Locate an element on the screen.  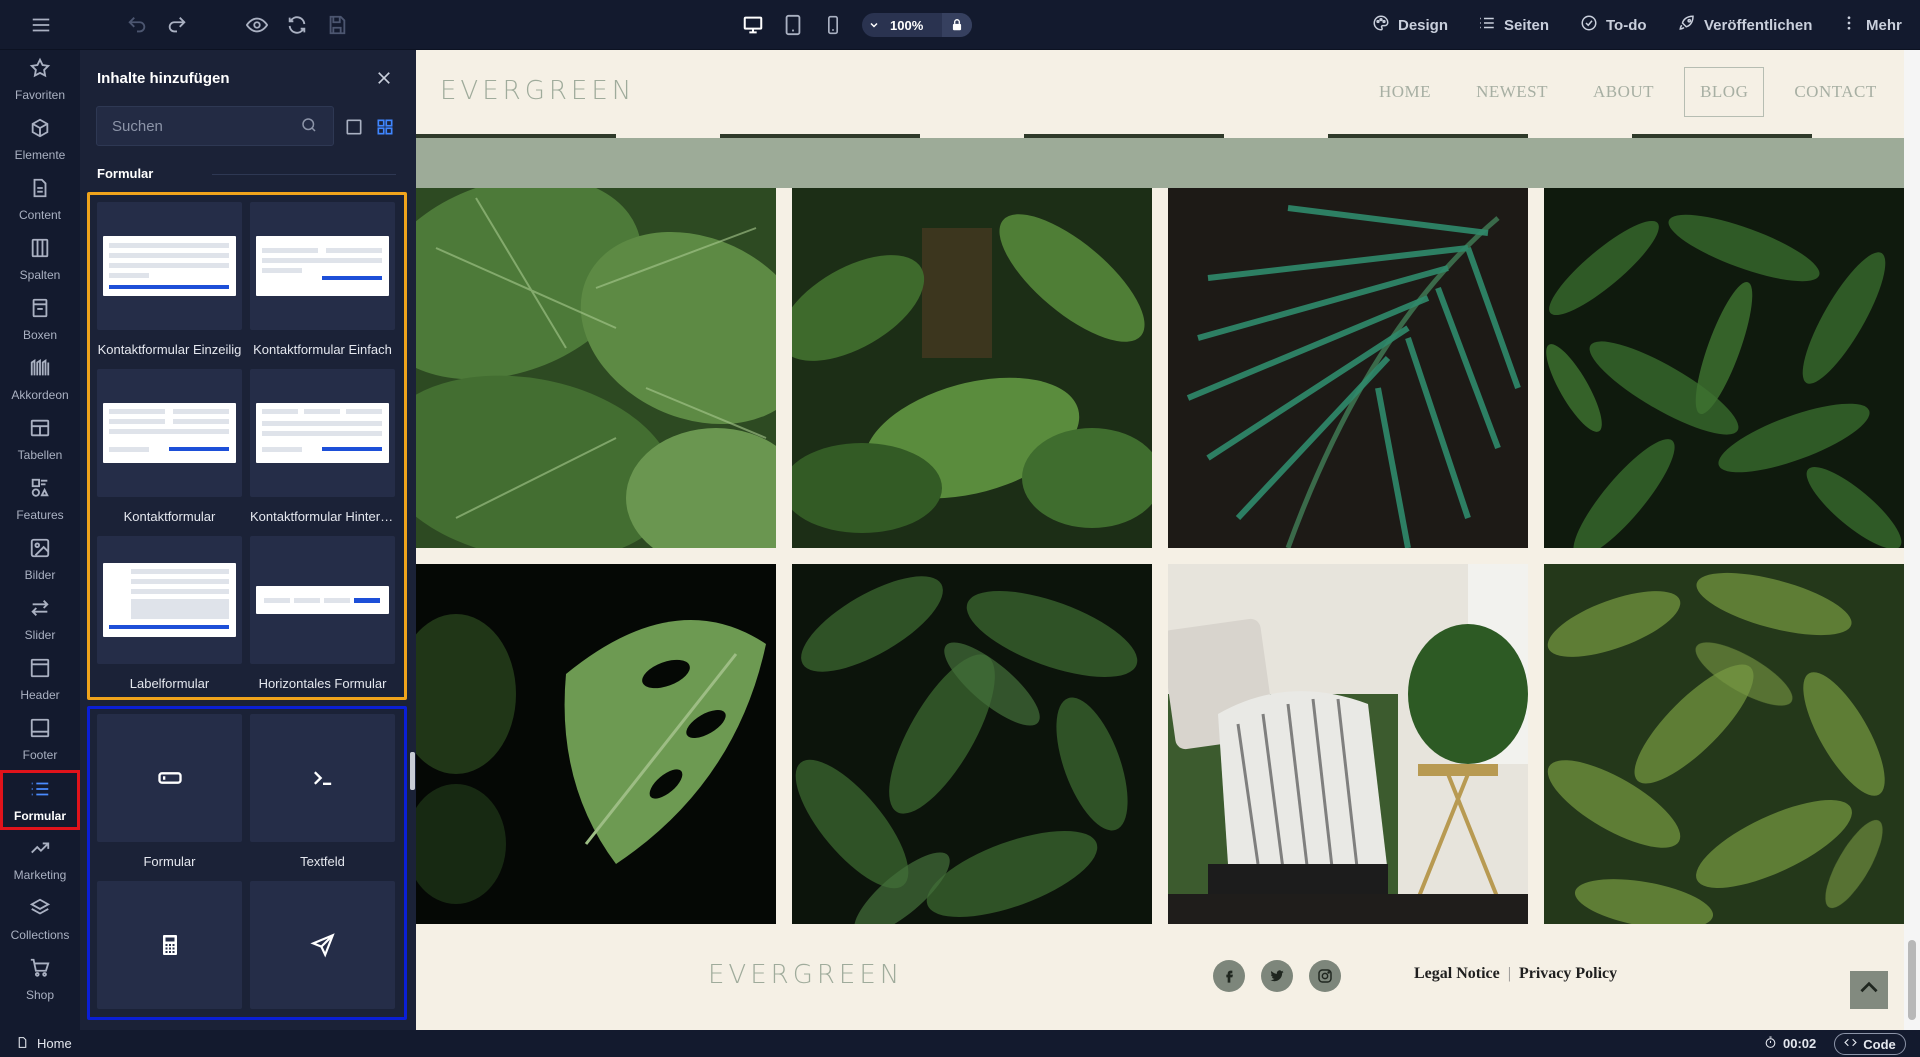
sidebar-item-elemente: Elemente is located at coordinates (40, 139).